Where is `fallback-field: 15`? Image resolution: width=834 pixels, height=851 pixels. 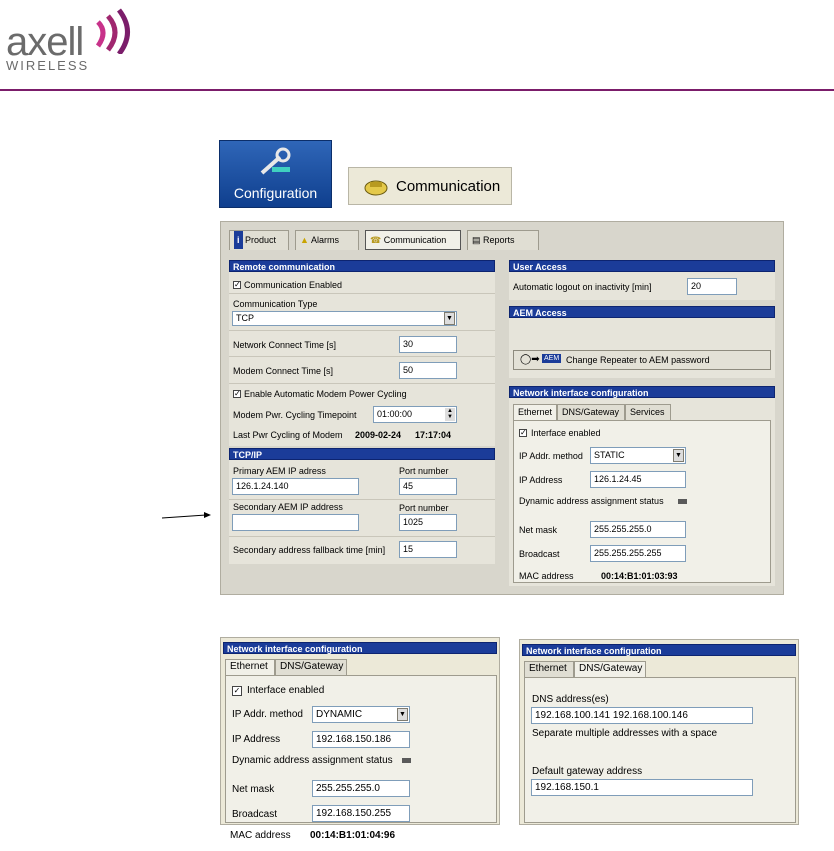 fallback-field: 15 is located at coordinates (428, 549).